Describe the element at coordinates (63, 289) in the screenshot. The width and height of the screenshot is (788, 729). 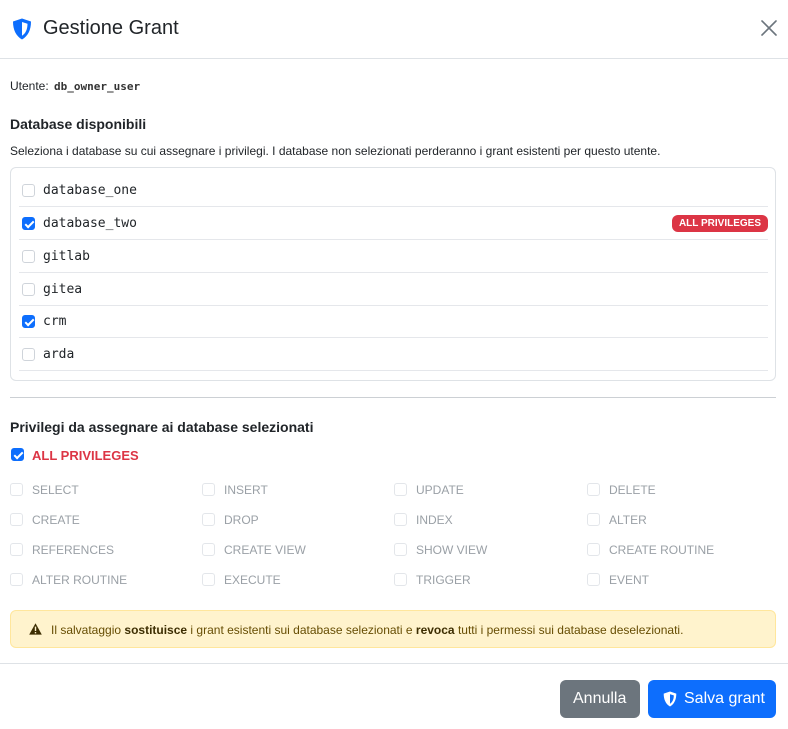
I see `database-name: gitea` at that location.